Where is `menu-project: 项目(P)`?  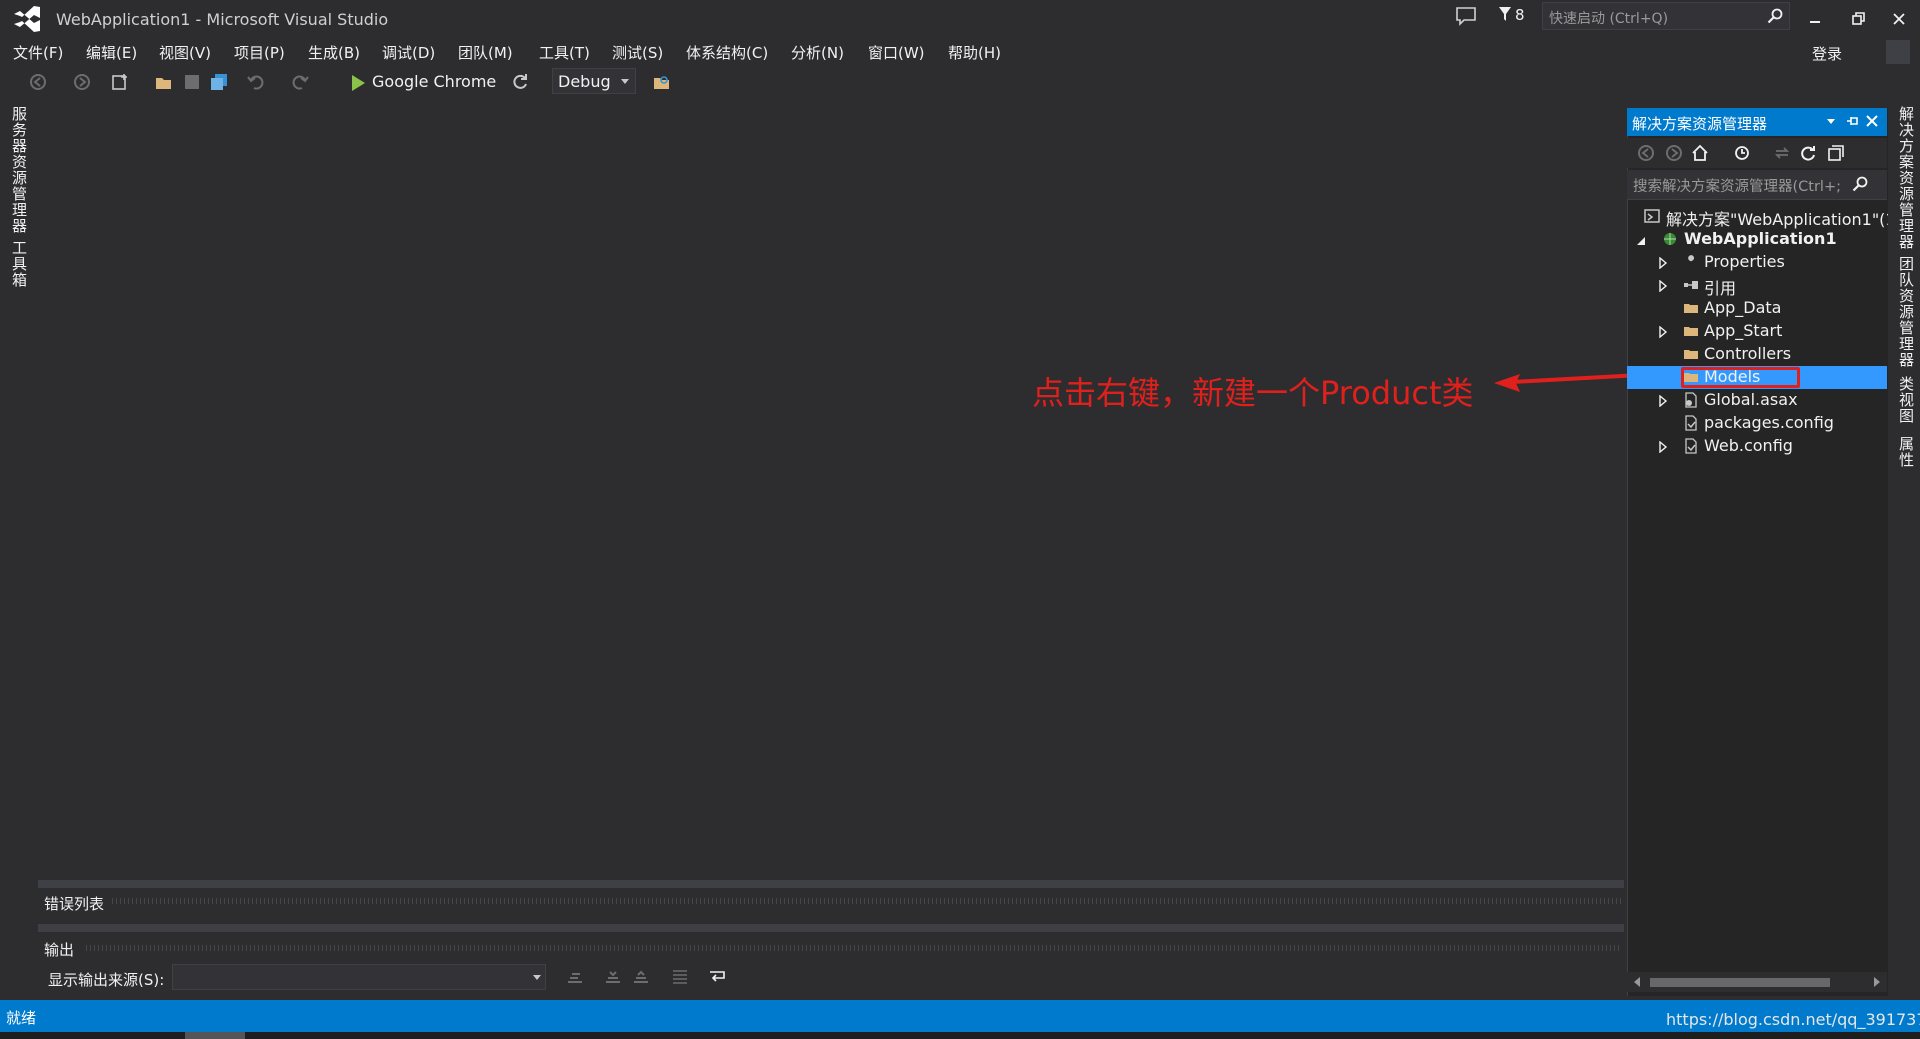 menu-project: 项目(P) is located at coordinates (259, 52).